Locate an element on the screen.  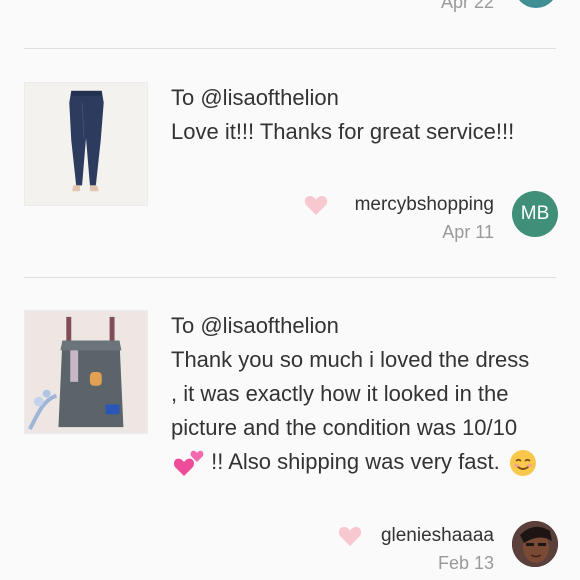
review-text-part: !! Also shipping was very fast. is located at coordinates (355, 461).